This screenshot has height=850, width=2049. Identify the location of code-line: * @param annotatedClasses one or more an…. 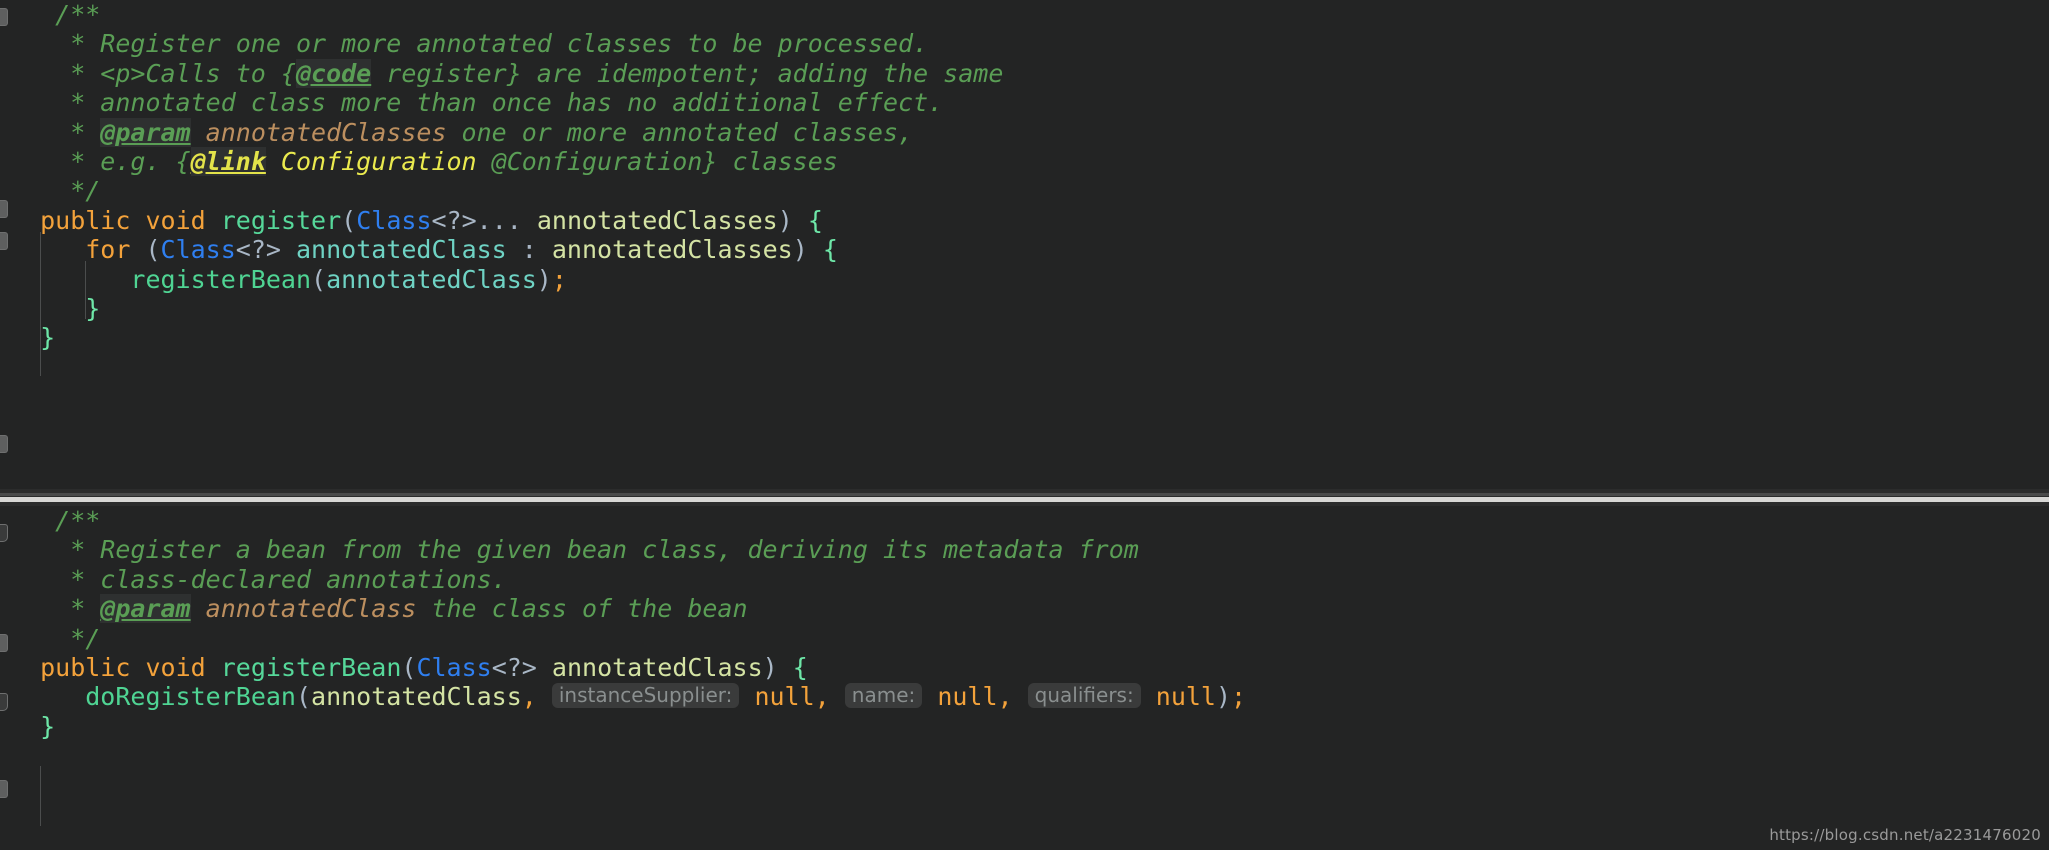
(484, 132).